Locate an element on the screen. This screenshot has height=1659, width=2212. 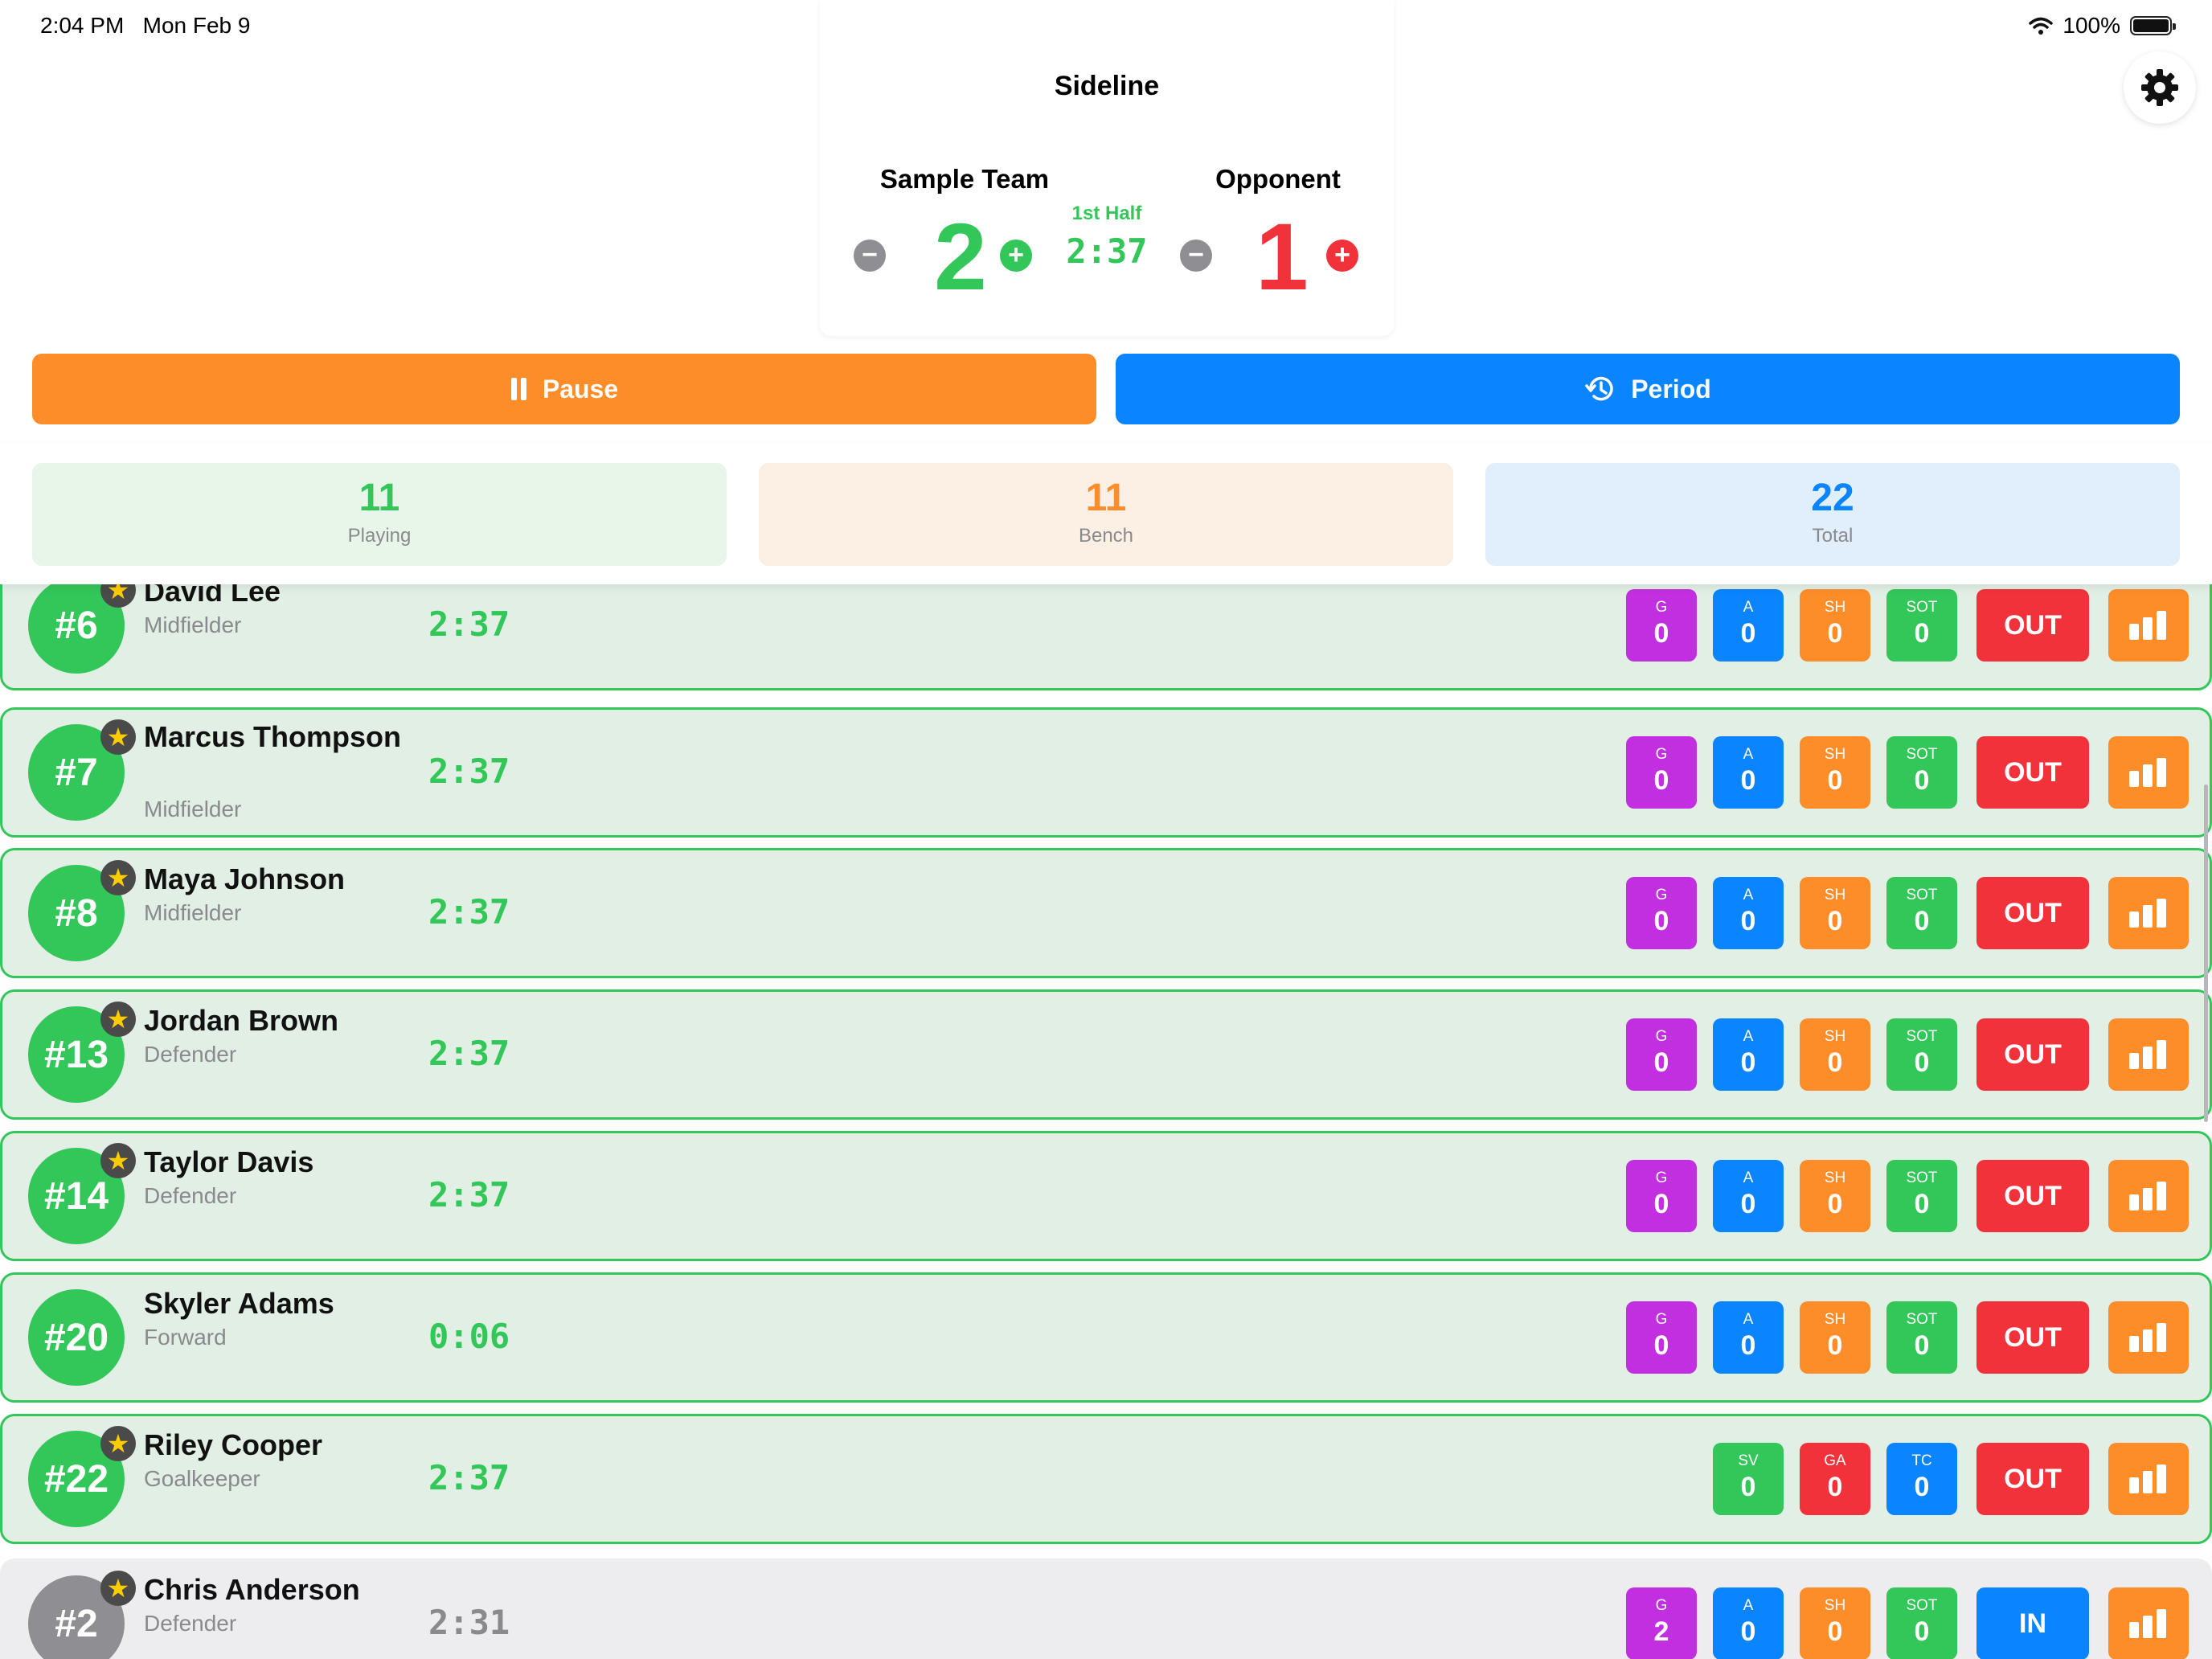
pause-icon is located at coordinates (518, 389).